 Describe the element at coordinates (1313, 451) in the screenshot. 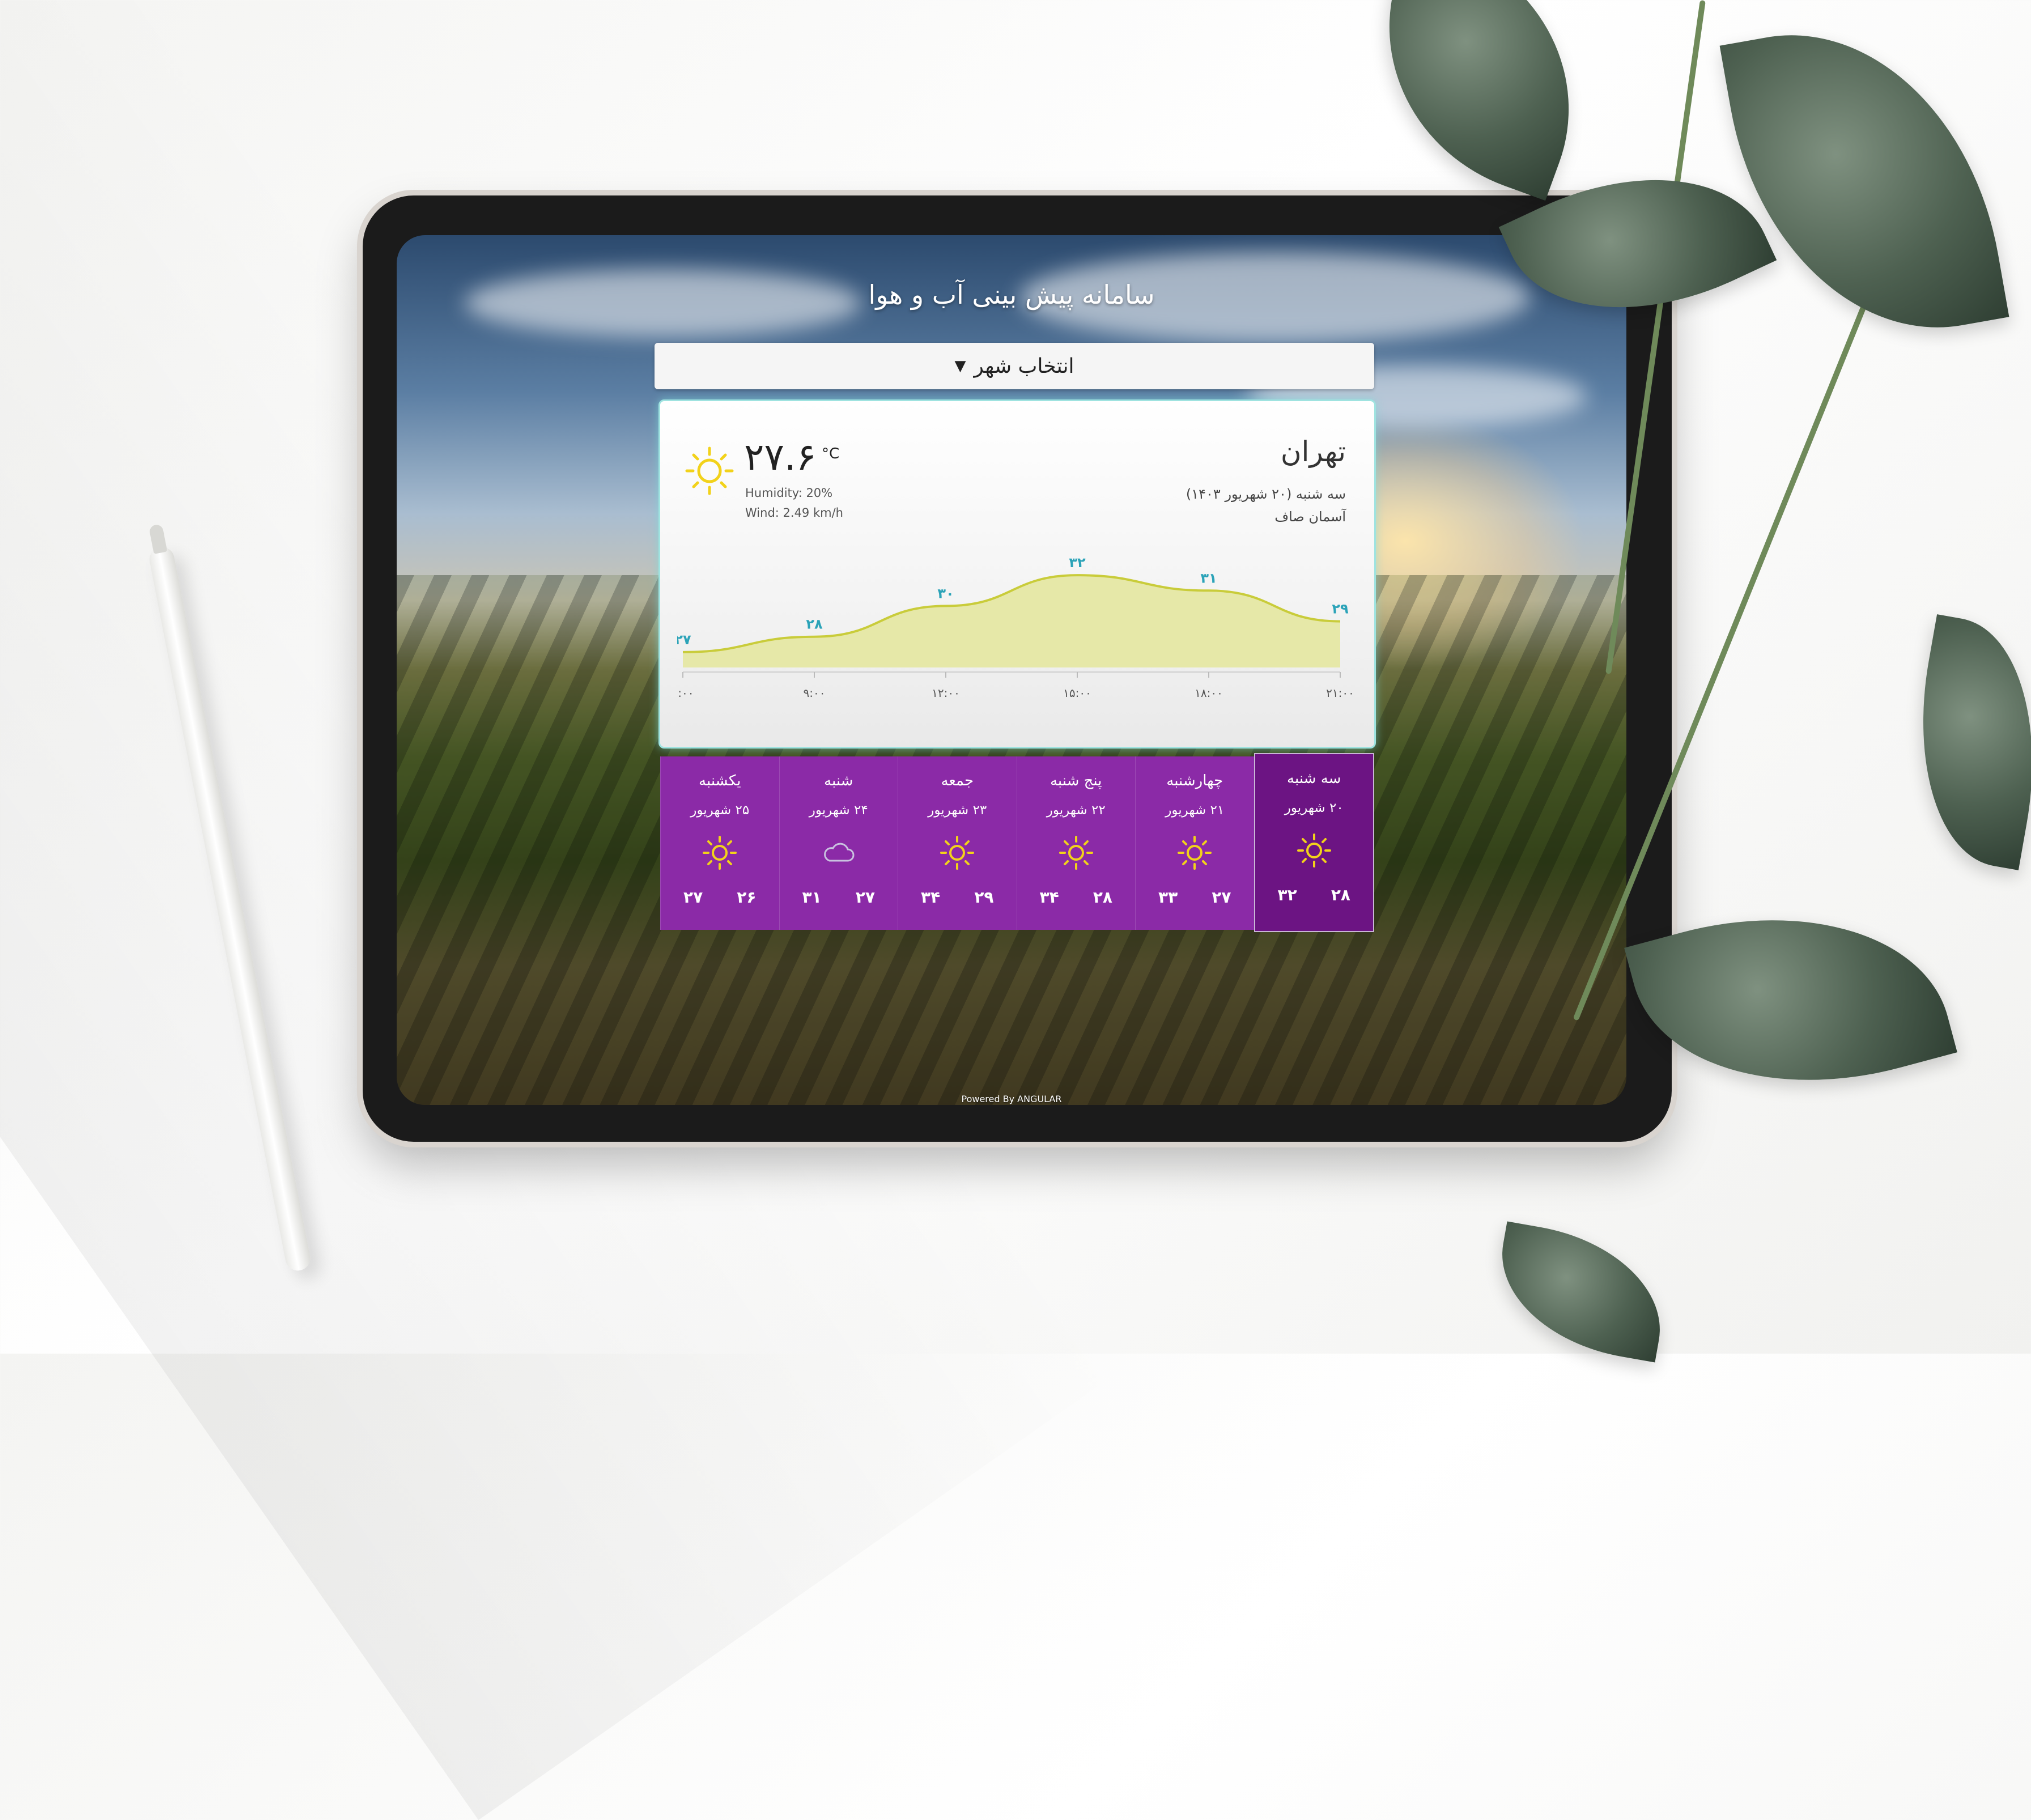

I see `city-name: تهران` at that location.